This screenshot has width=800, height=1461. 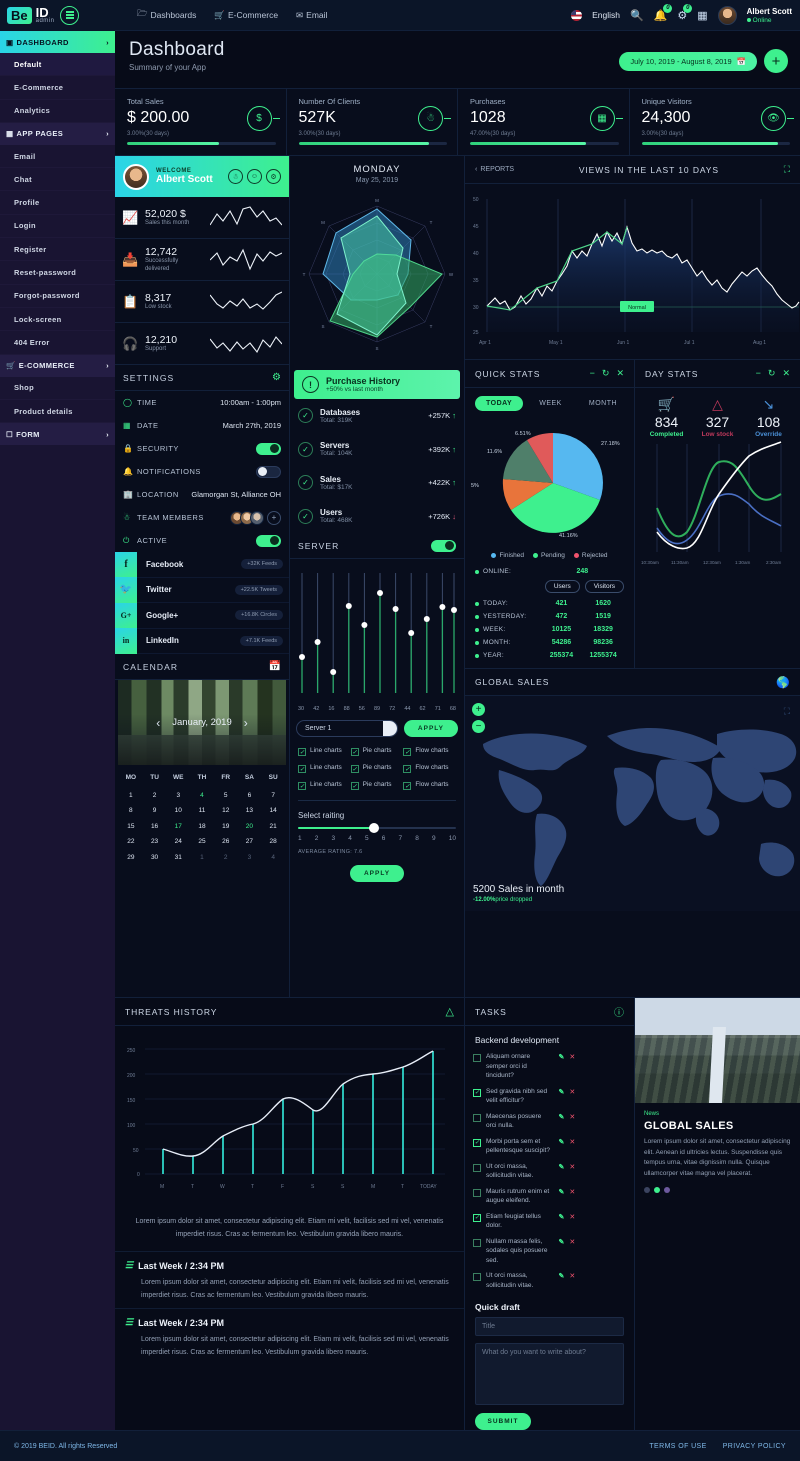 What do you see at coordinates (377, 632) in the screenshot?
I see `server-slider-chart` at bounding box center [377, 632].